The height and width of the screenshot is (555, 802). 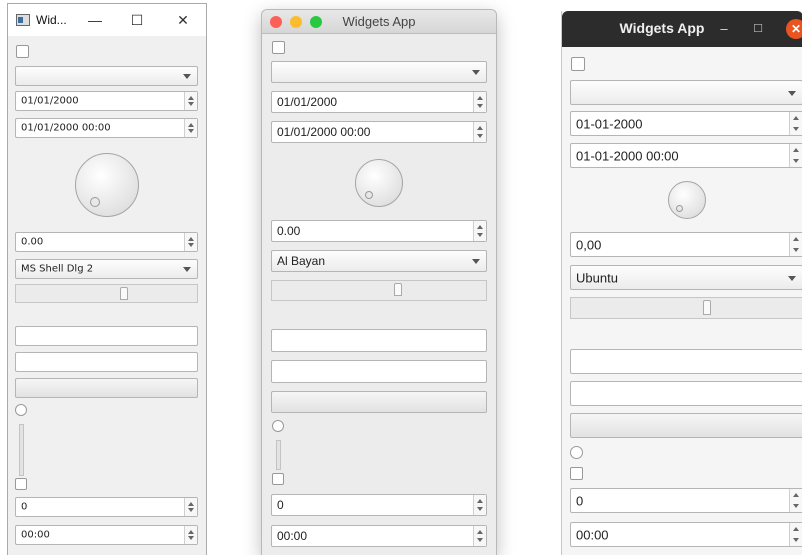 I want to click on font-combo-box: Ubuntu, so click(x=686, y=277).